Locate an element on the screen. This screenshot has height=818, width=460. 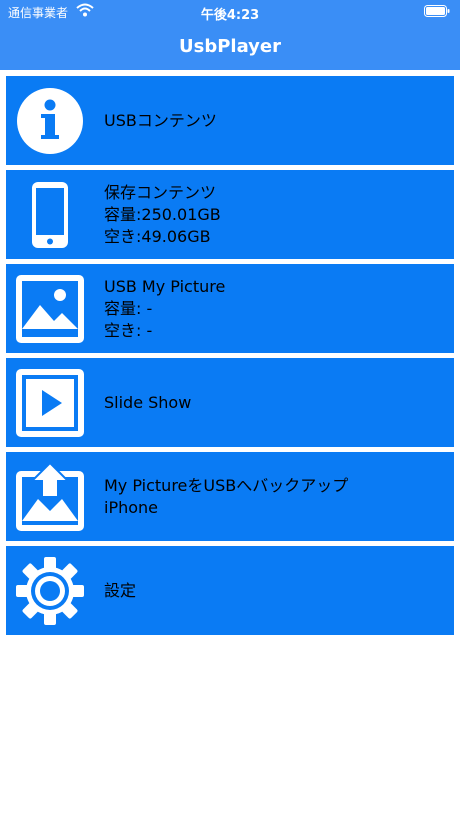
status-bar: 通信事業者 午後4:23 is located at coordinates (230, 12).